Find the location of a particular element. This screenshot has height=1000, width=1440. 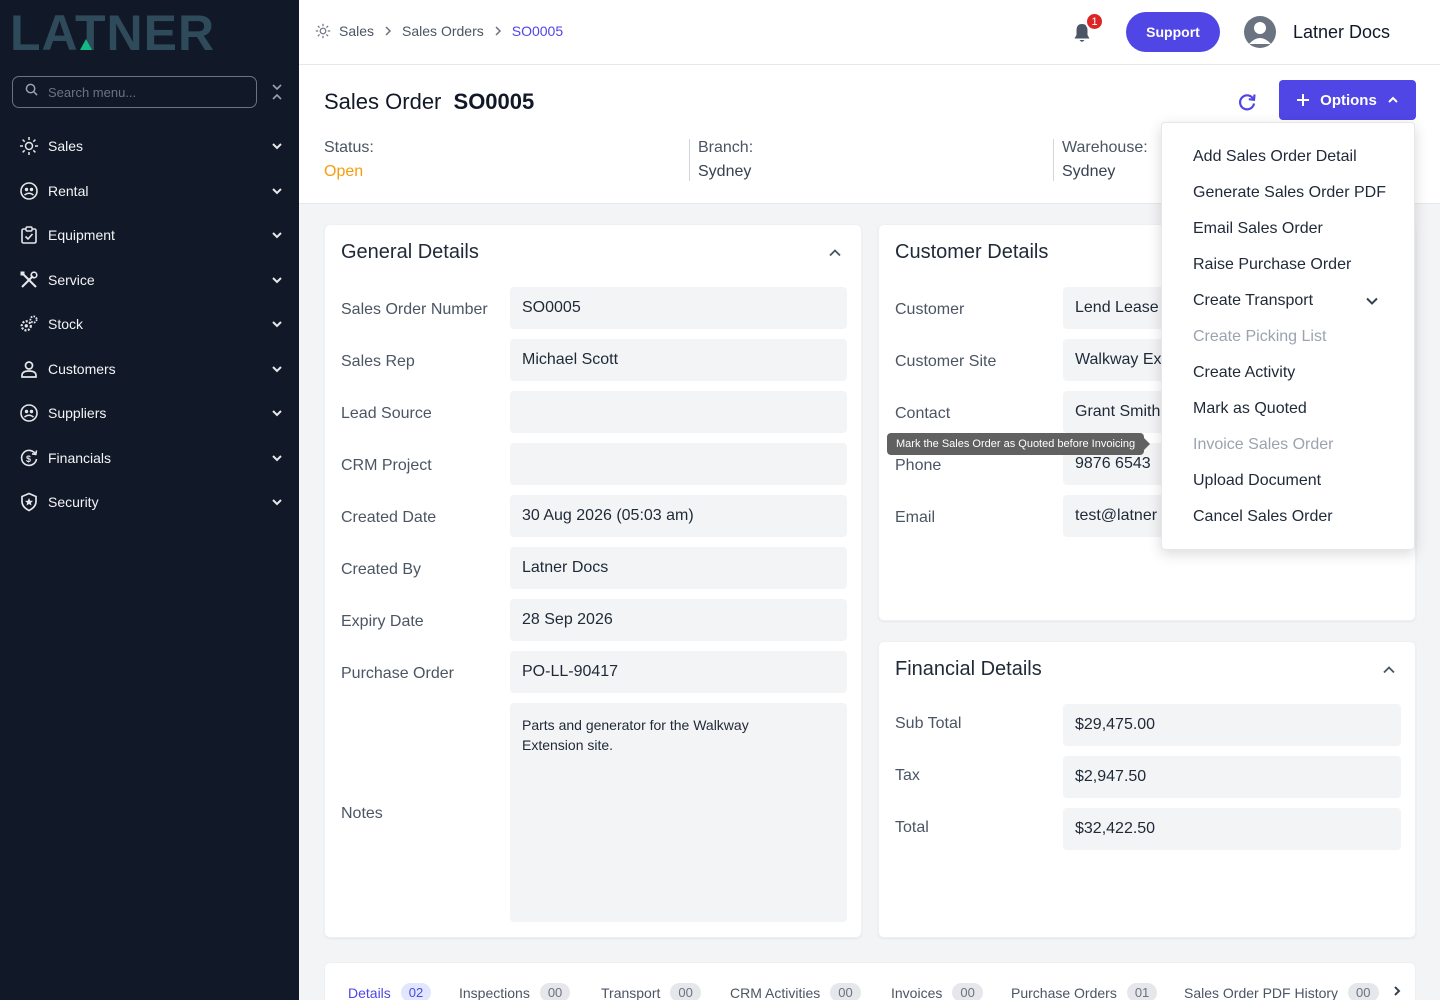

sales-order-number-field: SO0005 is located at coordinates (678, 308).